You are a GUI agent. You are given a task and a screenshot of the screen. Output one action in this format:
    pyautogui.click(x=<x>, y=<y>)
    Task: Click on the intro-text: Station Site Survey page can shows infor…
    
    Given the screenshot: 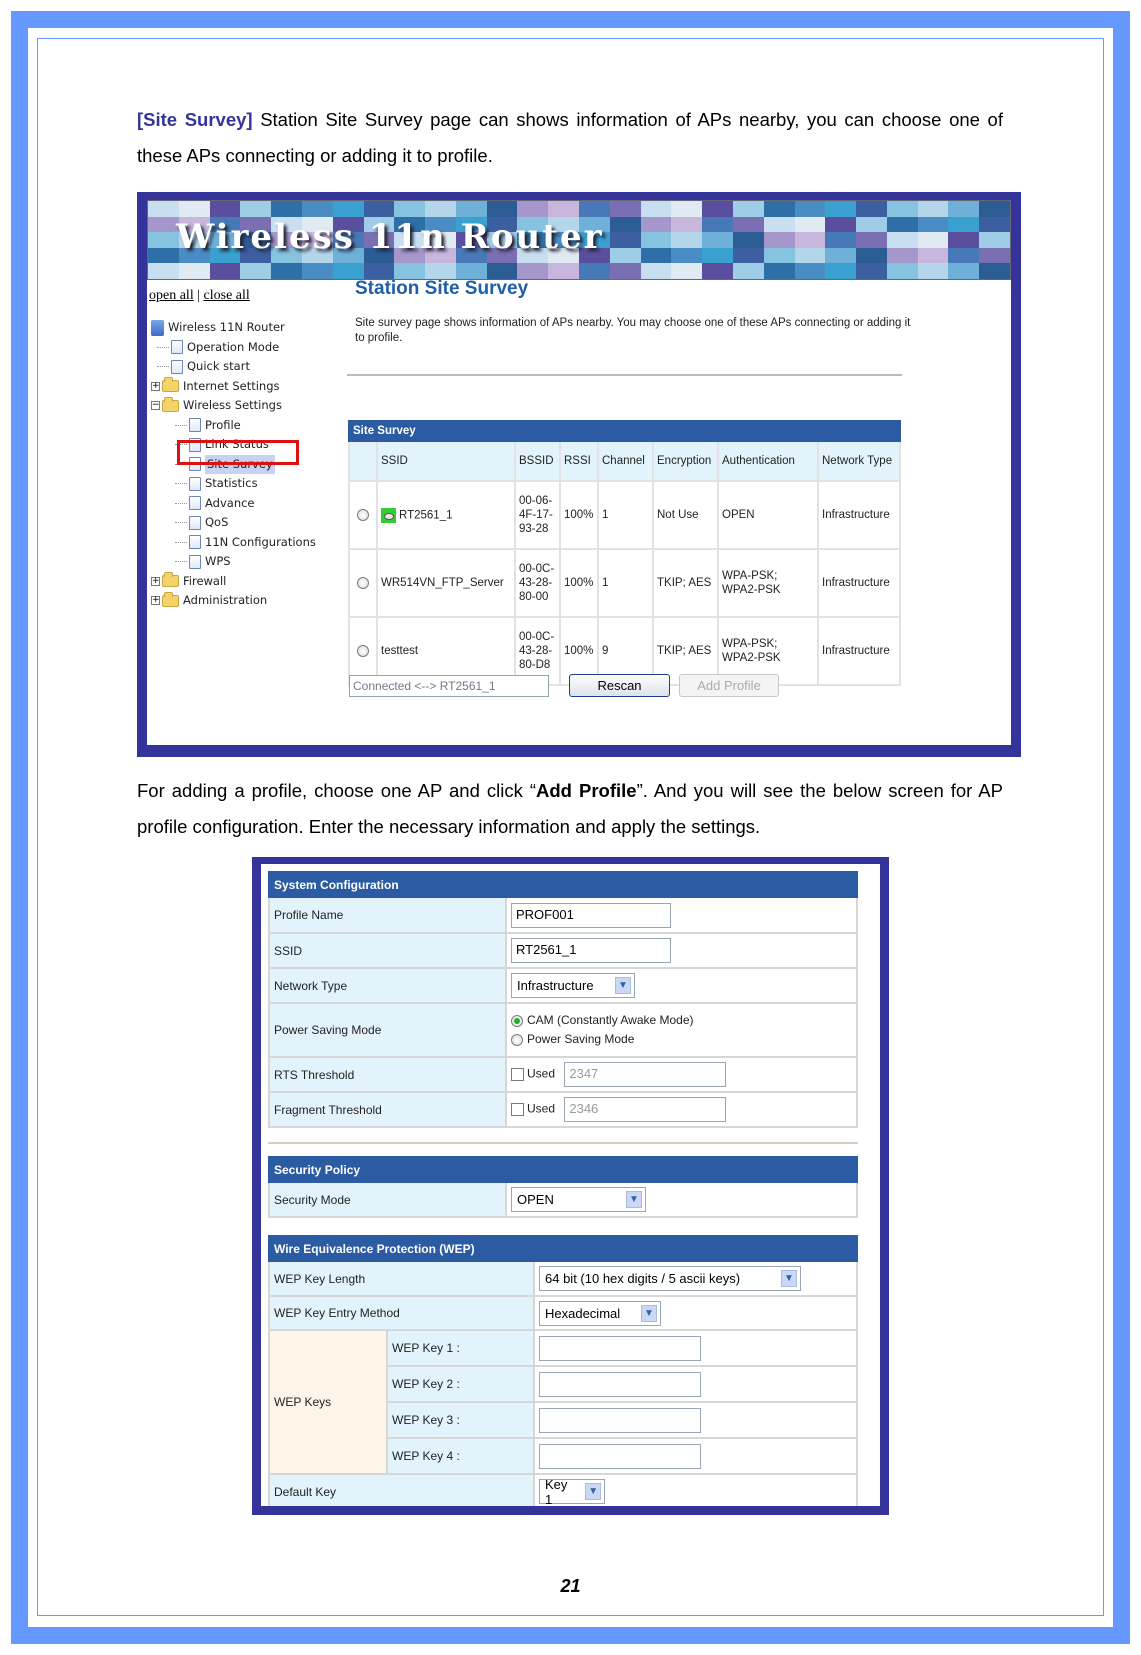 What is the action you would take?
    pyautogui.click(x=570, y=137)
    